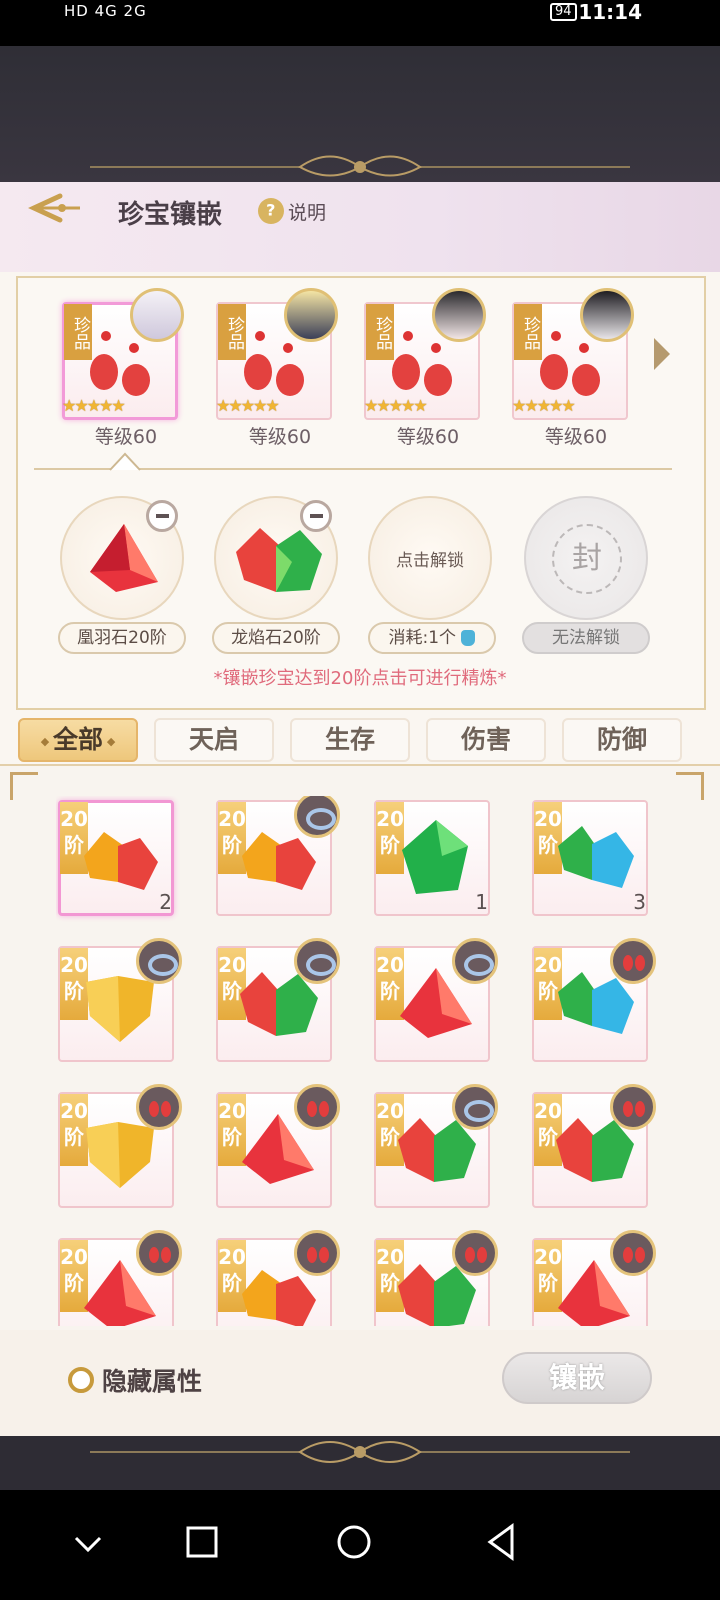 This screenshot has width=720, height=1600. What do you see at coordinates (271, 211) in the screenshot?
I see `help-icon: ?` at bounding box center [271, 211].